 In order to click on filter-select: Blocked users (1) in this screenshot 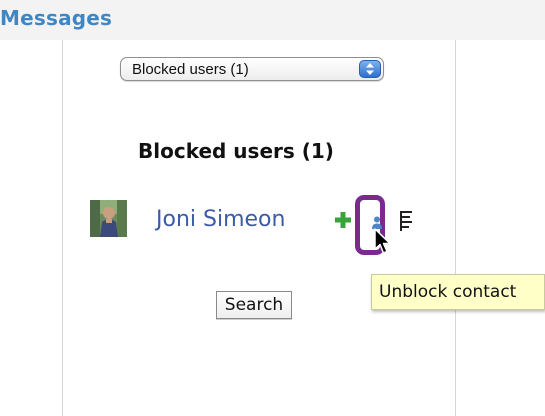, I will do `click(252, 69)`.